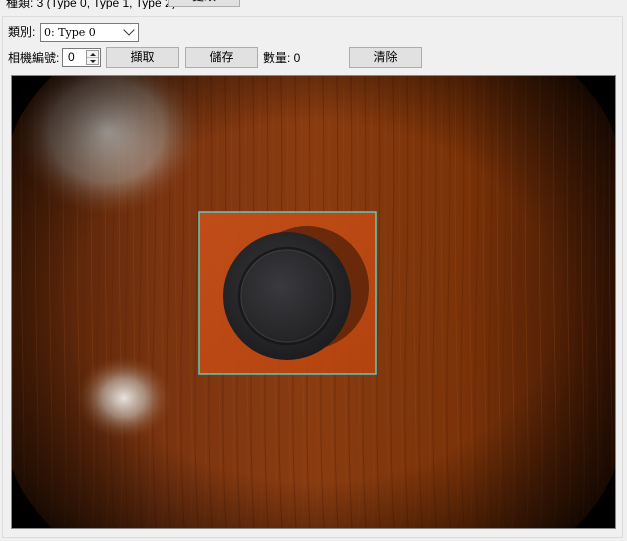  I want to click on clear-button: 清除, so click(385, 57).